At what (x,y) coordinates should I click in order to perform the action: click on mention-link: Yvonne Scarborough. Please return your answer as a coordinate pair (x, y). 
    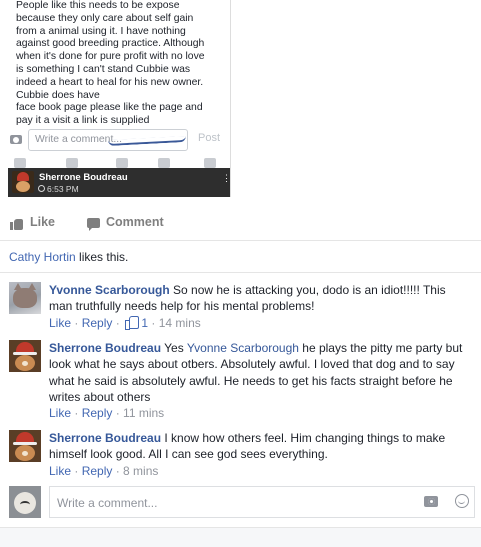
    Looking at the image, I should click on (243, 348).